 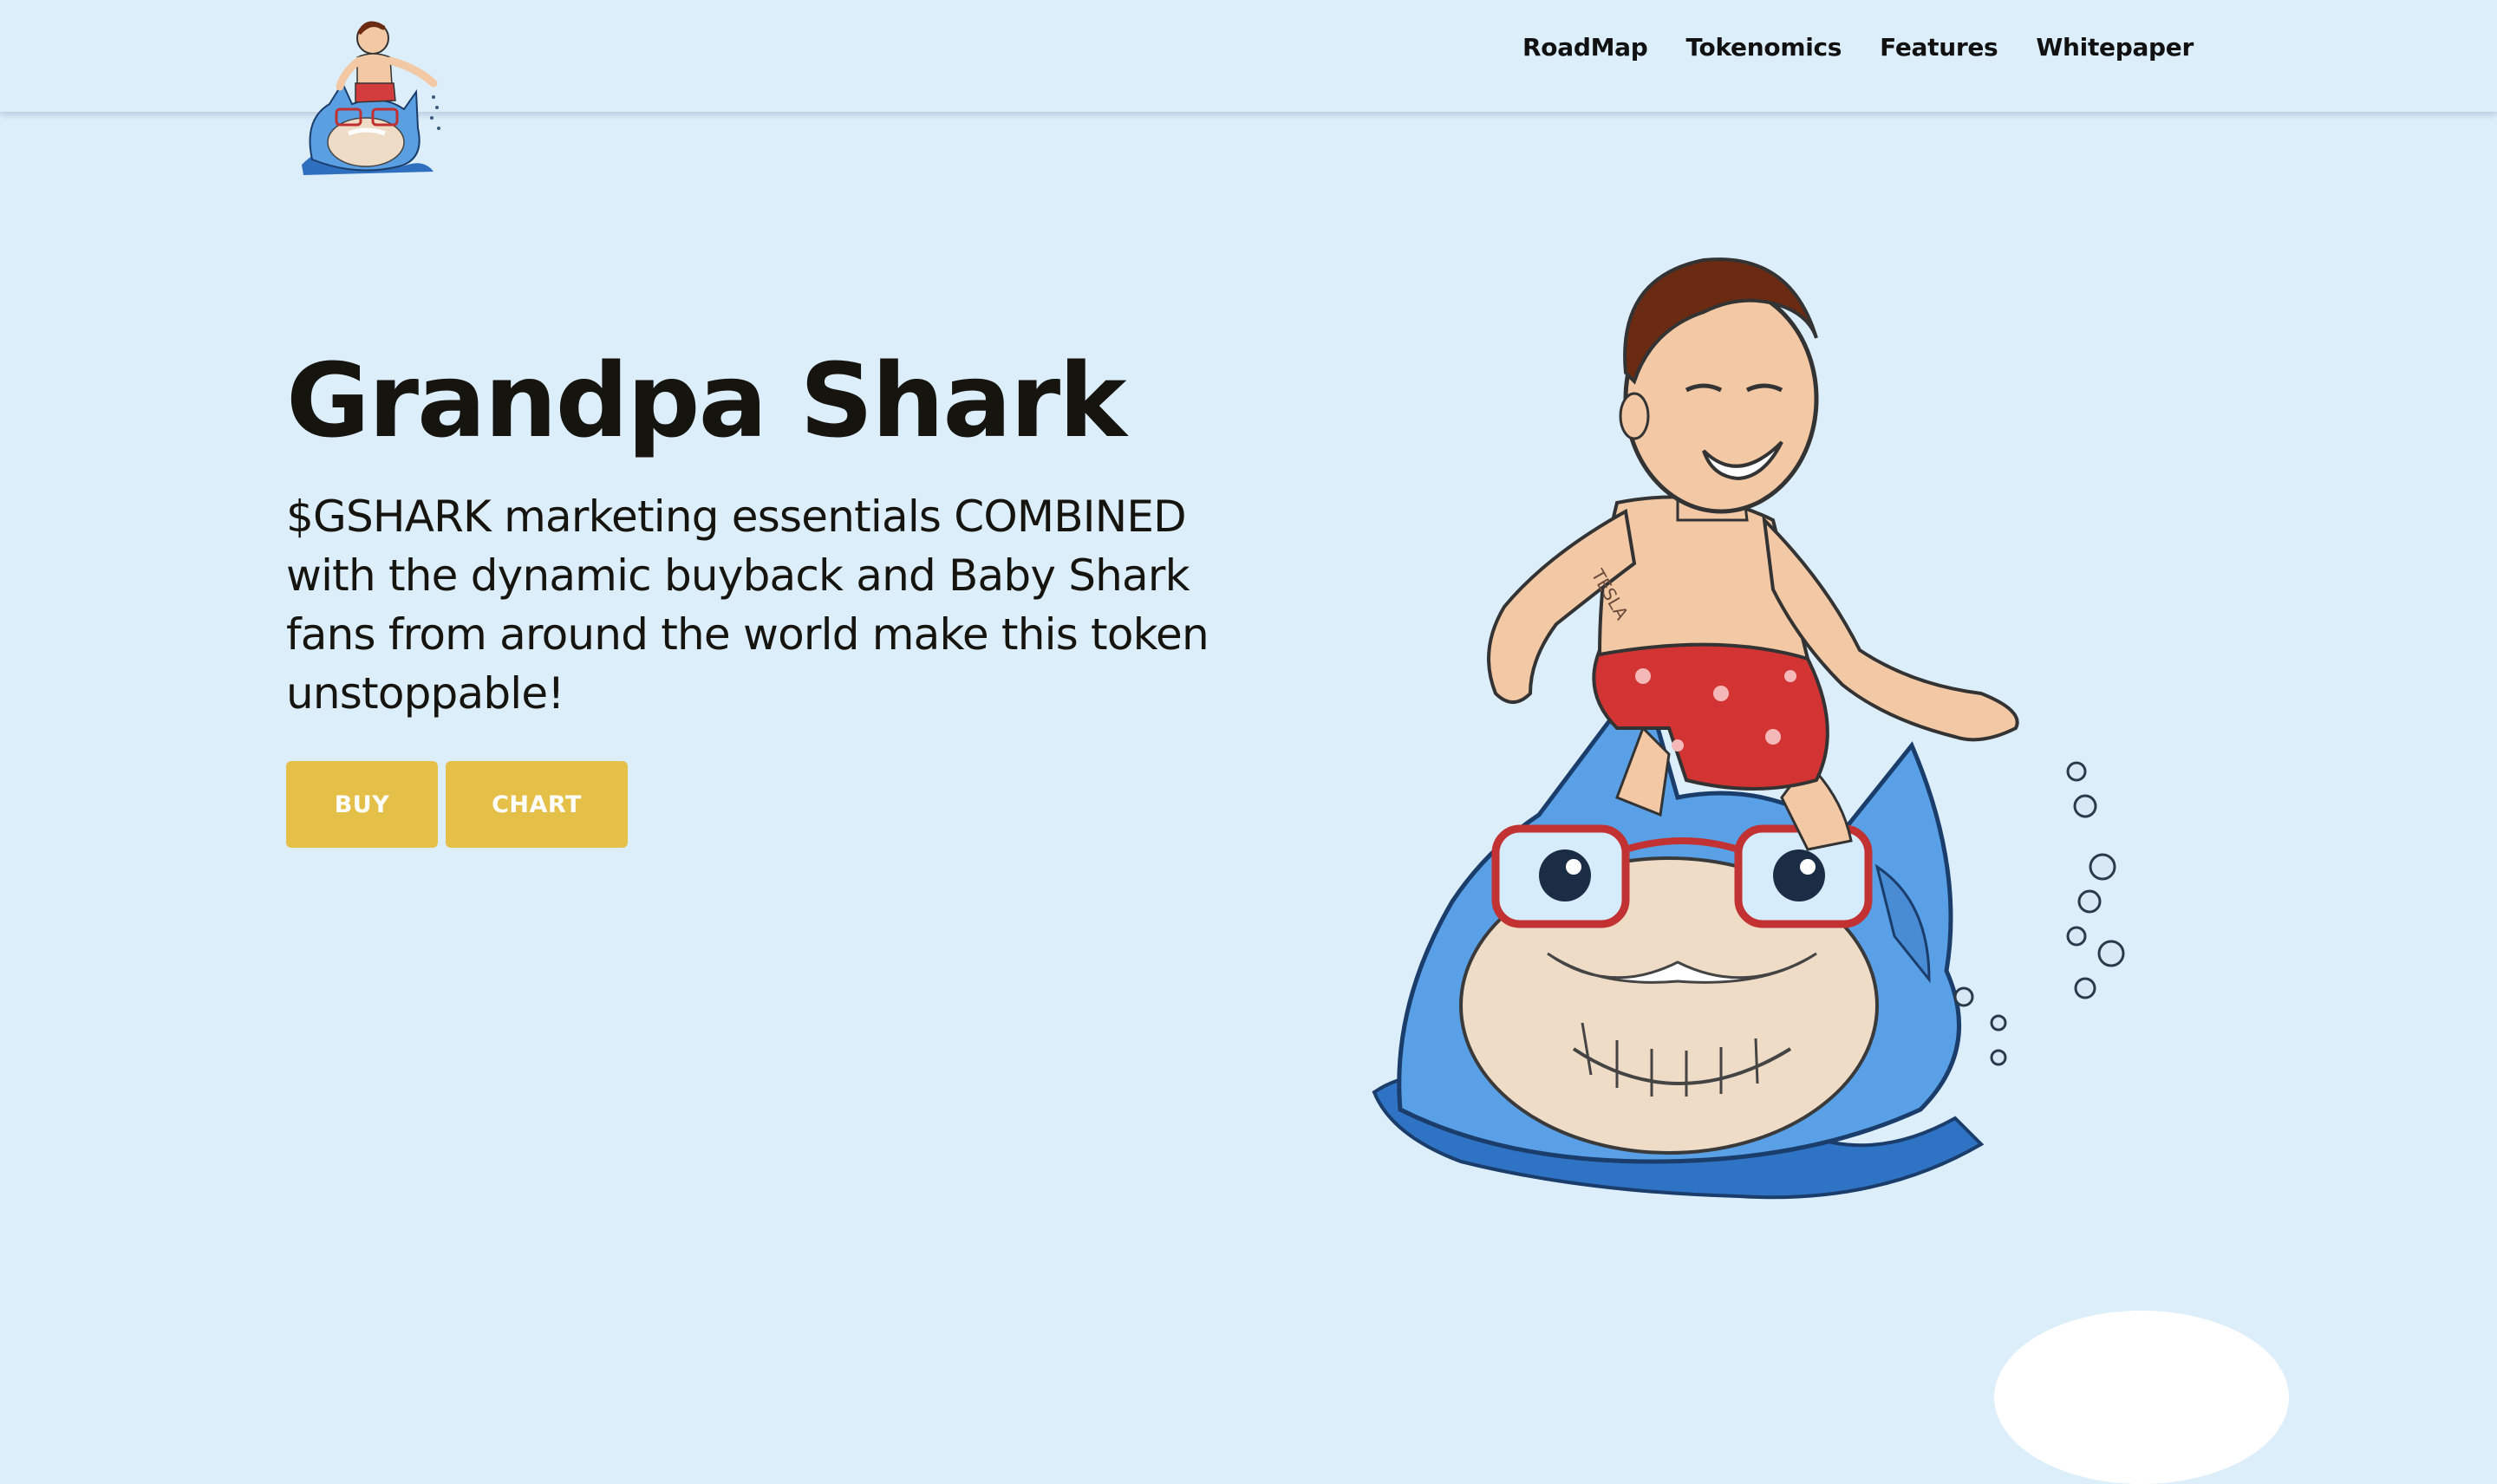 What do you see at coordinates (2039, 913) in the screenshot?
I see `splash-droplets` at bounding box center [2039, 913].